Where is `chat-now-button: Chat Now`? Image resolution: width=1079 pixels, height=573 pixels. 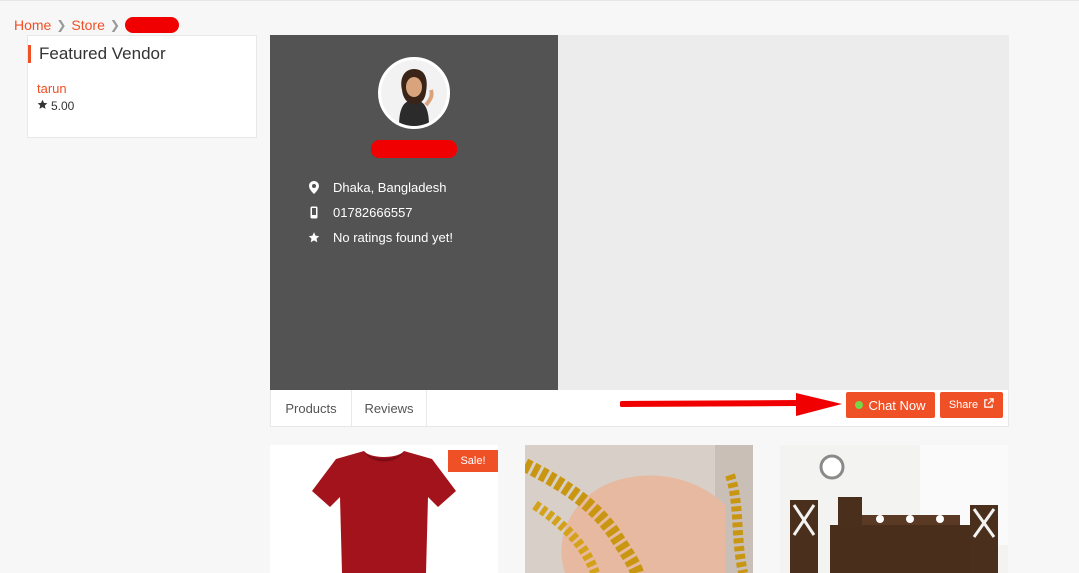 chat-now-button: Chat Now is located at coordinates (890, 405).